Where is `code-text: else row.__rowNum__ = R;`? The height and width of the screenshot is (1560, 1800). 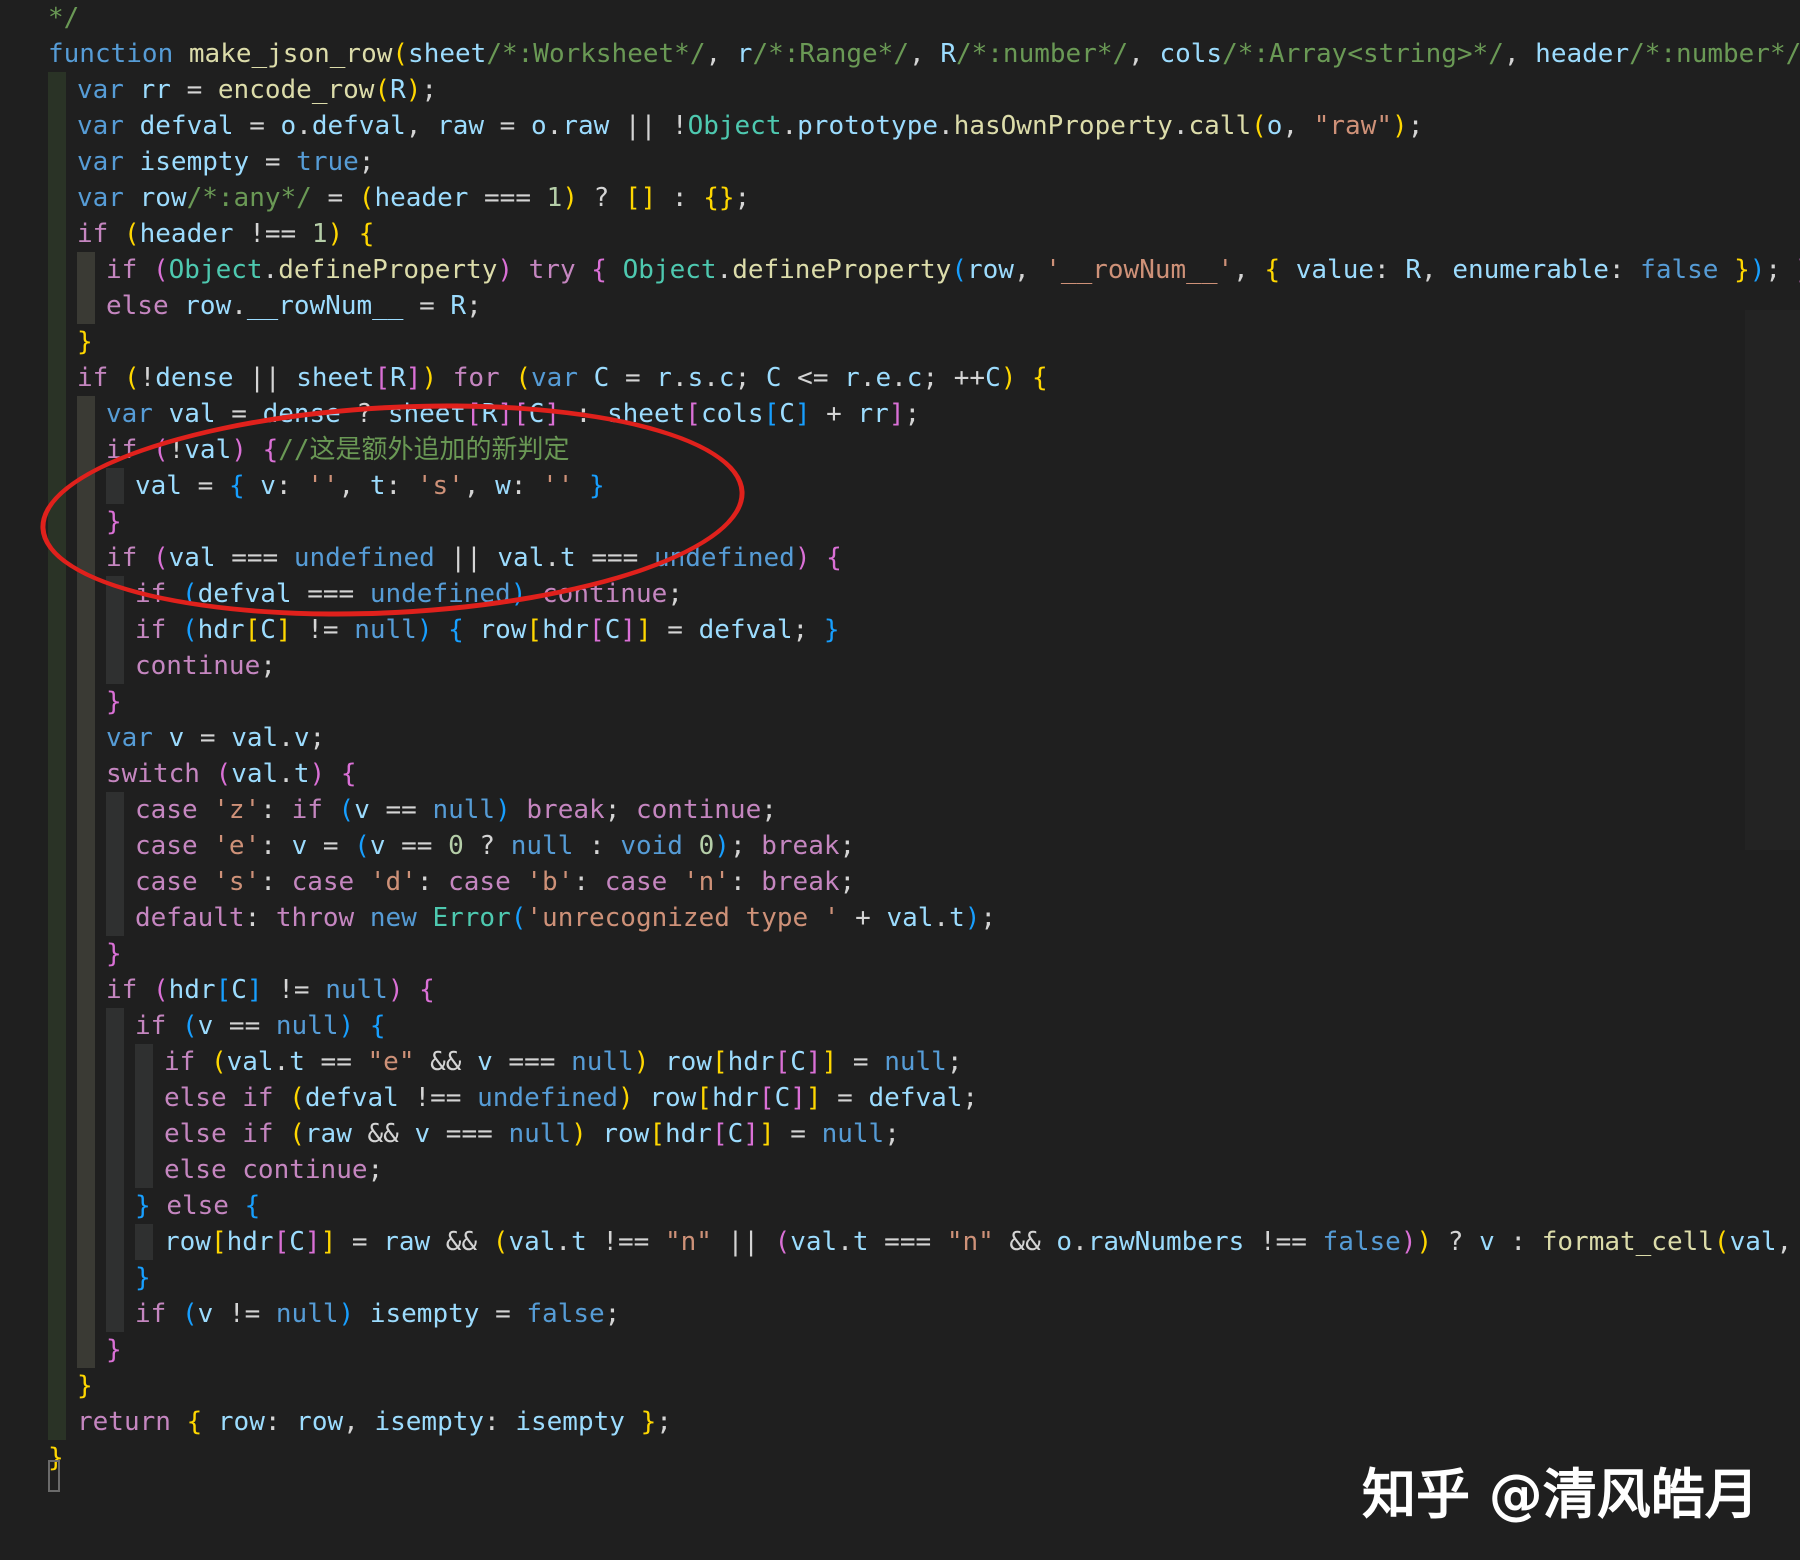 code-text: else row.__rowNum__ = R; is located at coordinates (294, 306).